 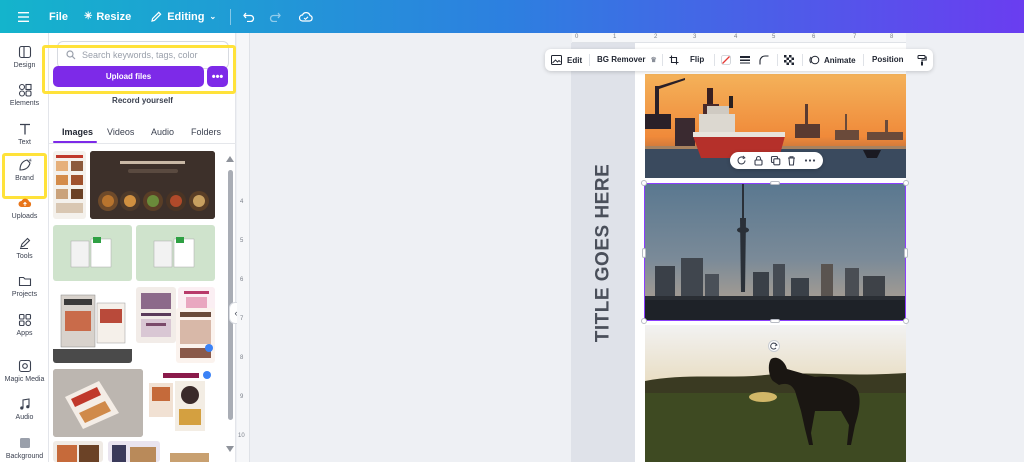 What do you see at coordinates (77, 132) in the screenshot?
I see `tab-images: Images` at bounding box center [77, 132].